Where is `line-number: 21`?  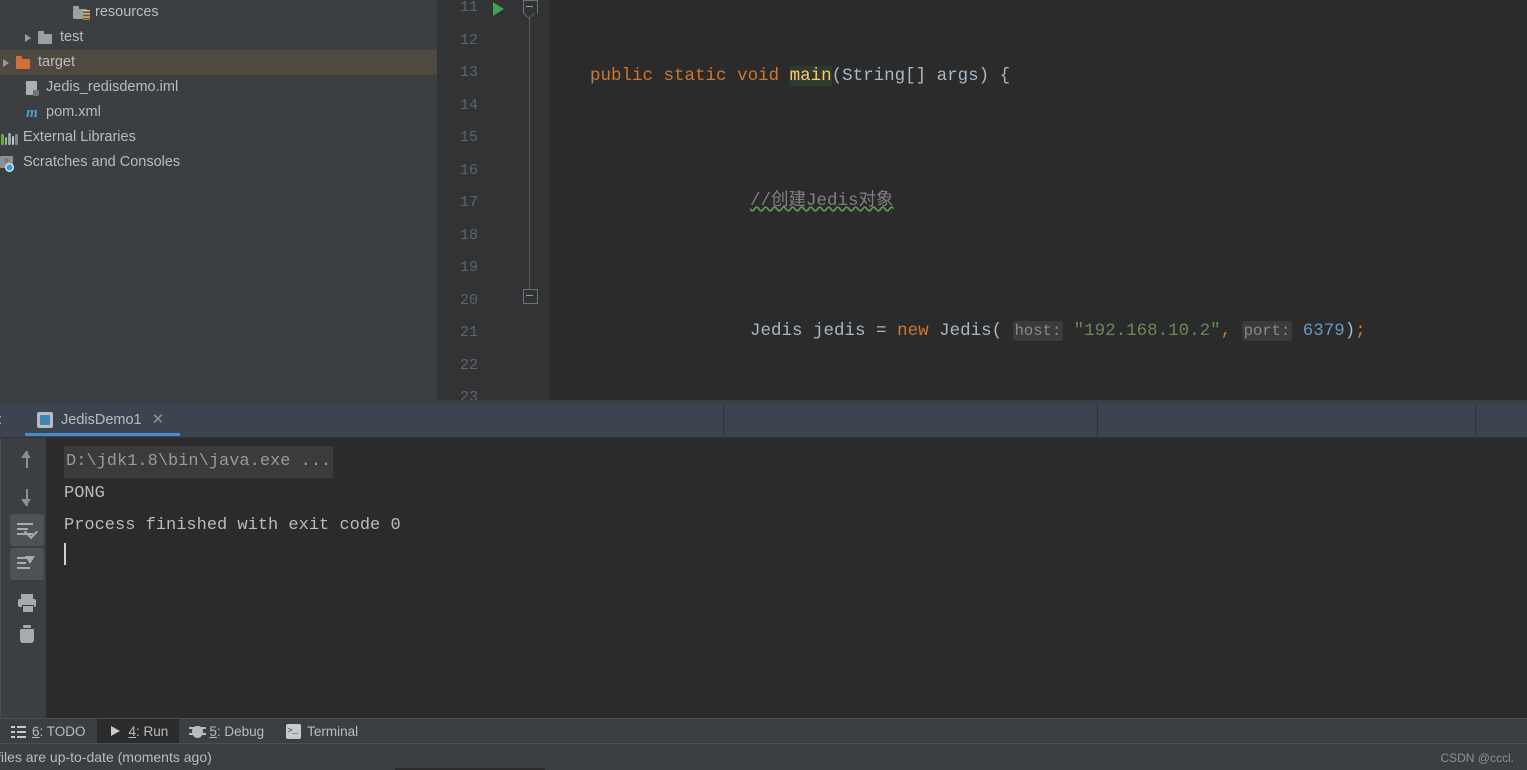
line-number: 21 is located at coordinates (468, 332).